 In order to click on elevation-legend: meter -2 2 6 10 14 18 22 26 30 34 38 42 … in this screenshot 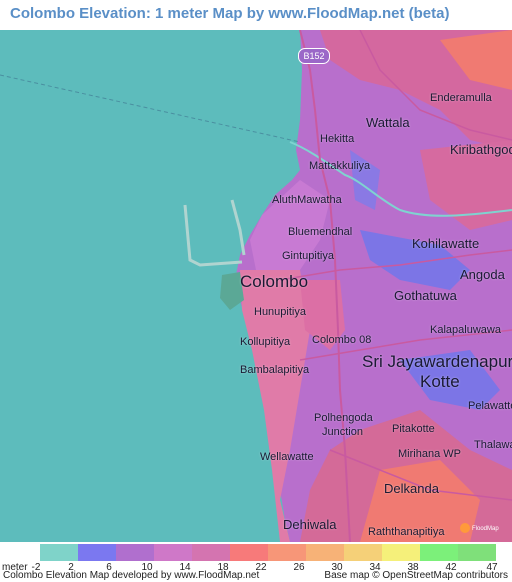, I will do `click(256, 557)`.